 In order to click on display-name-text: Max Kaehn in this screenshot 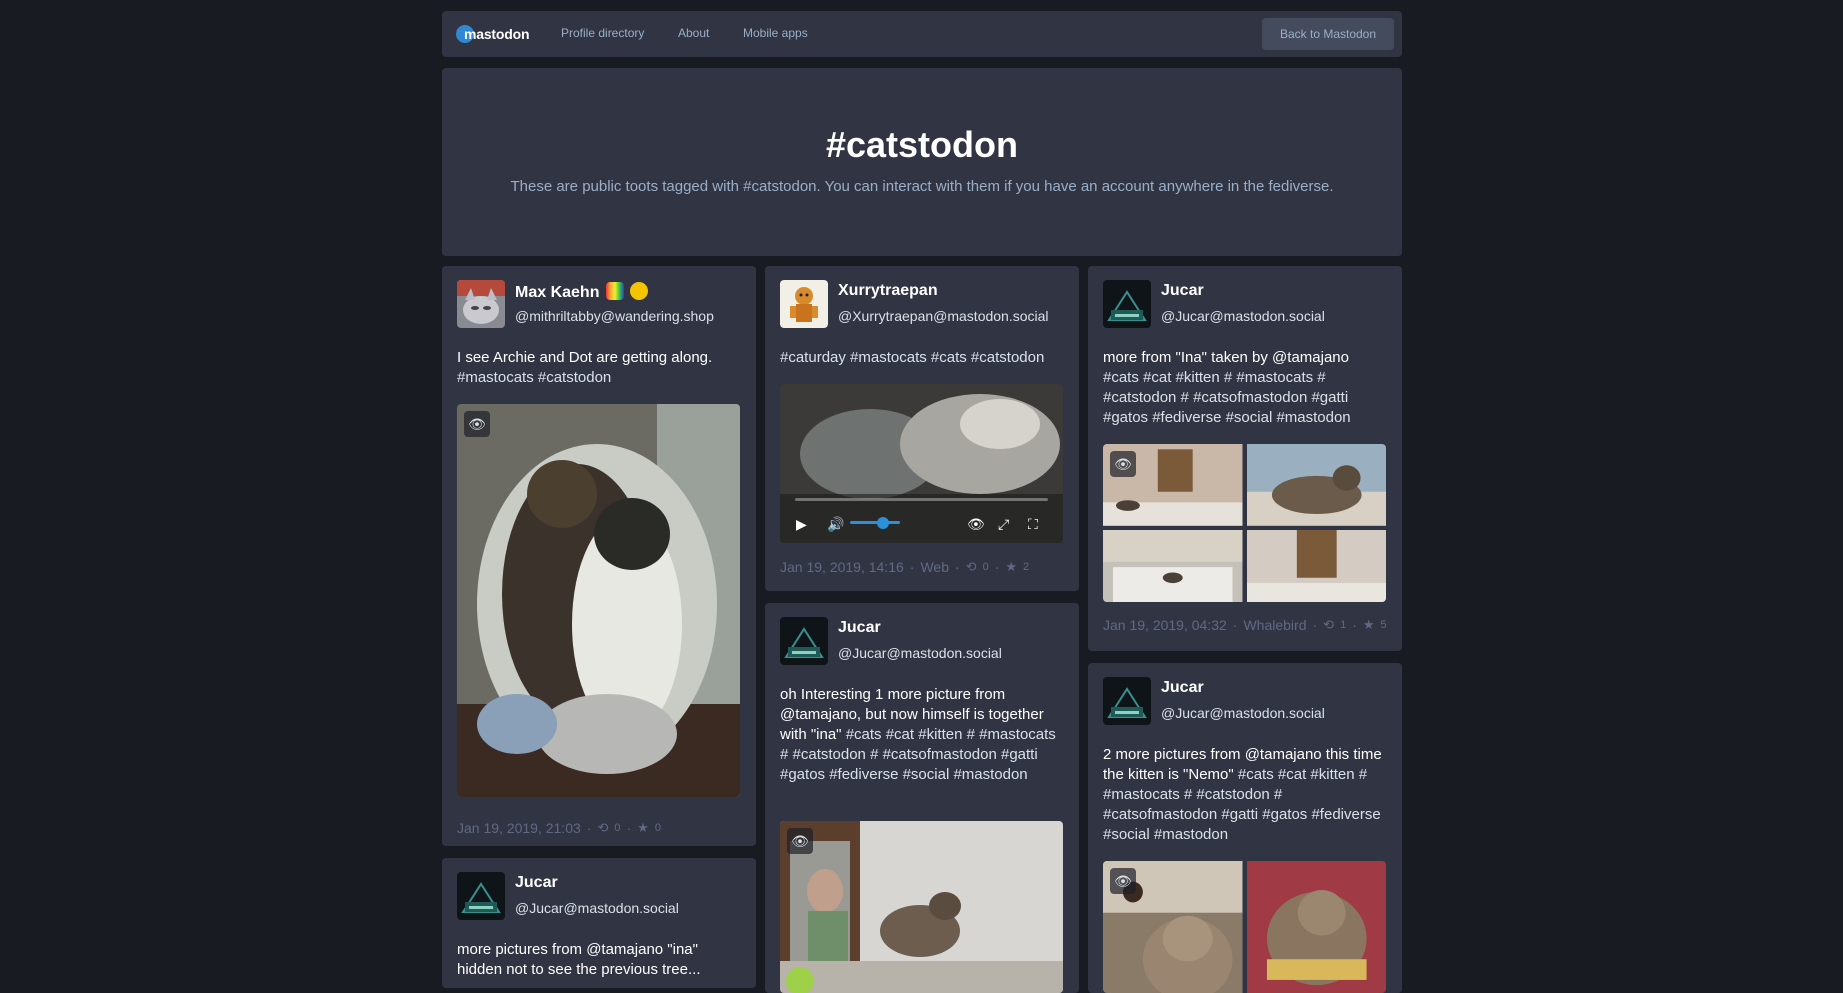, I will do `click(557, 292)`.